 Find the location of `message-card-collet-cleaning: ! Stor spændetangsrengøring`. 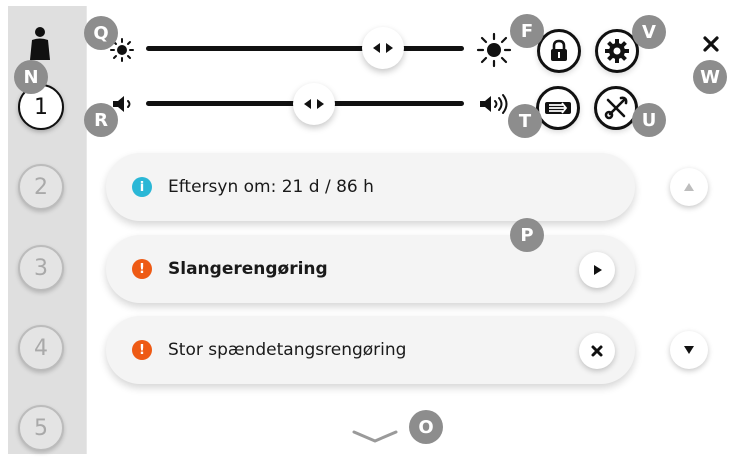

message-card-collet-cleaning: ! Stor spændetangsrengøring is located at coordinates (370, 350).